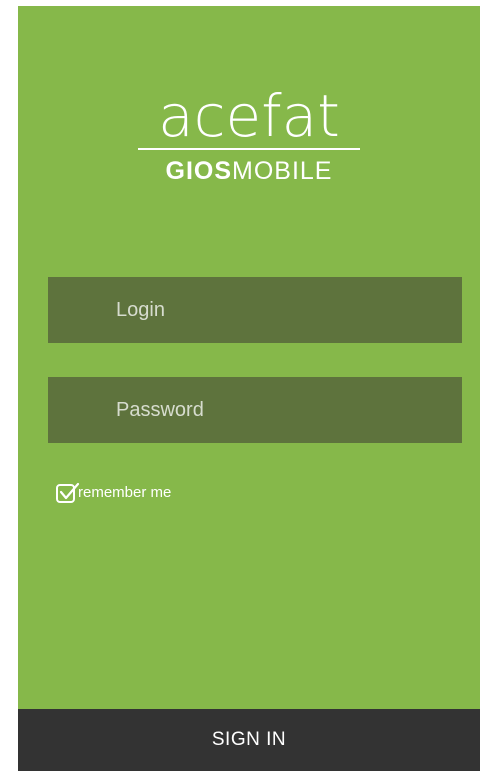 The height and width of the screenshot is (771, 481). What do you see at coordinates (249, 116) in the screenshot?
I see `logo-wordmark: acefat` at bounding box center [249, 116].